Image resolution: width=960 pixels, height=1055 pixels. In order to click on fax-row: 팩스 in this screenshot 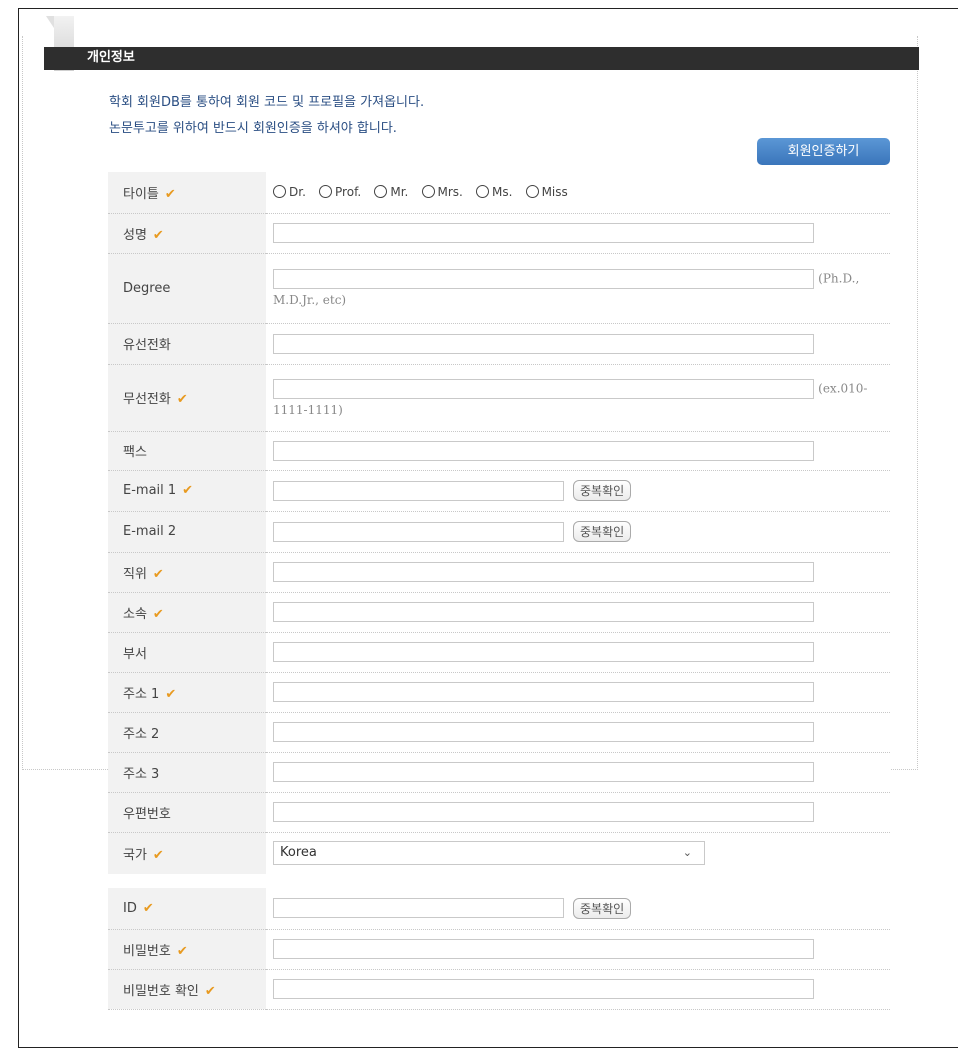, I will do `click(499, 451)`.